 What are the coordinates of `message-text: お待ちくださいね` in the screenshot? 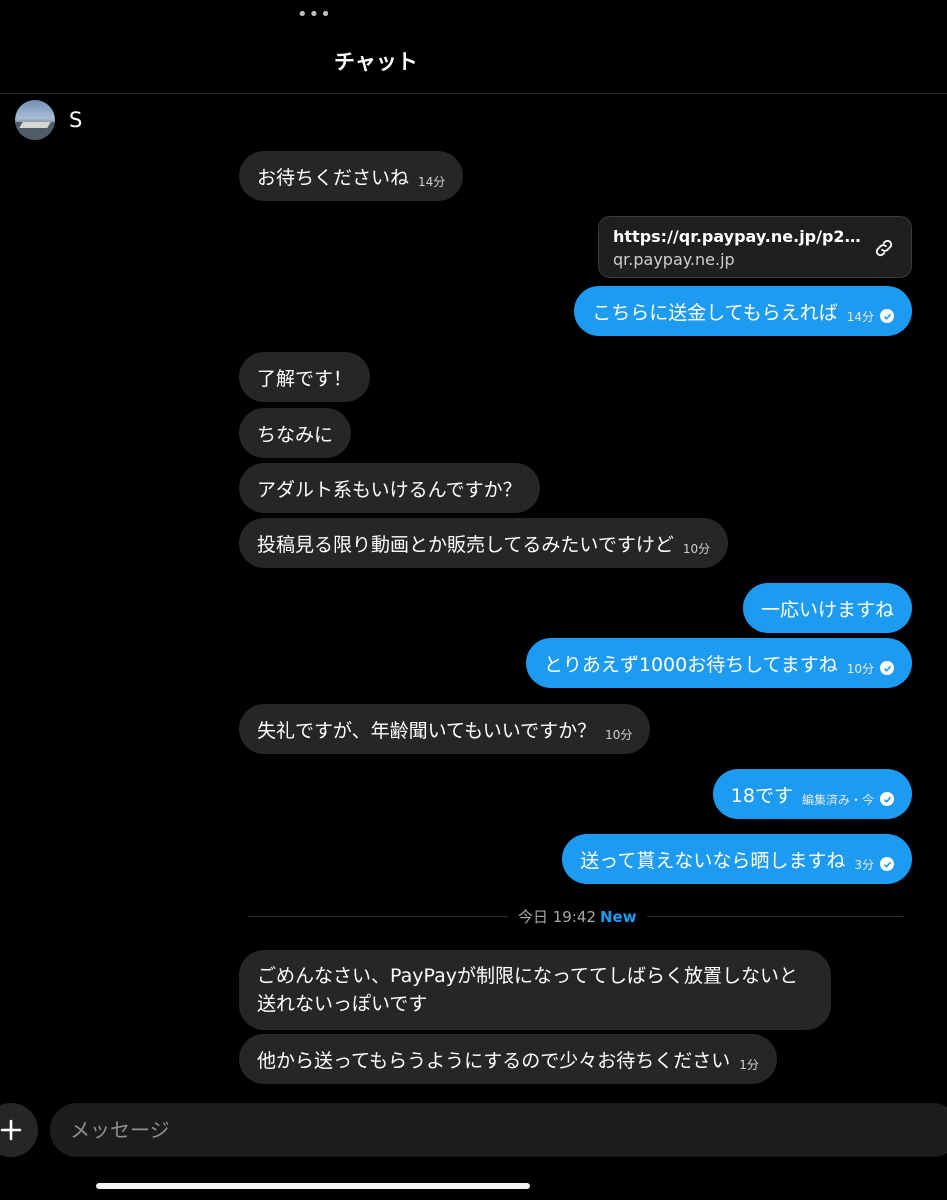 It's located at (333, 177).